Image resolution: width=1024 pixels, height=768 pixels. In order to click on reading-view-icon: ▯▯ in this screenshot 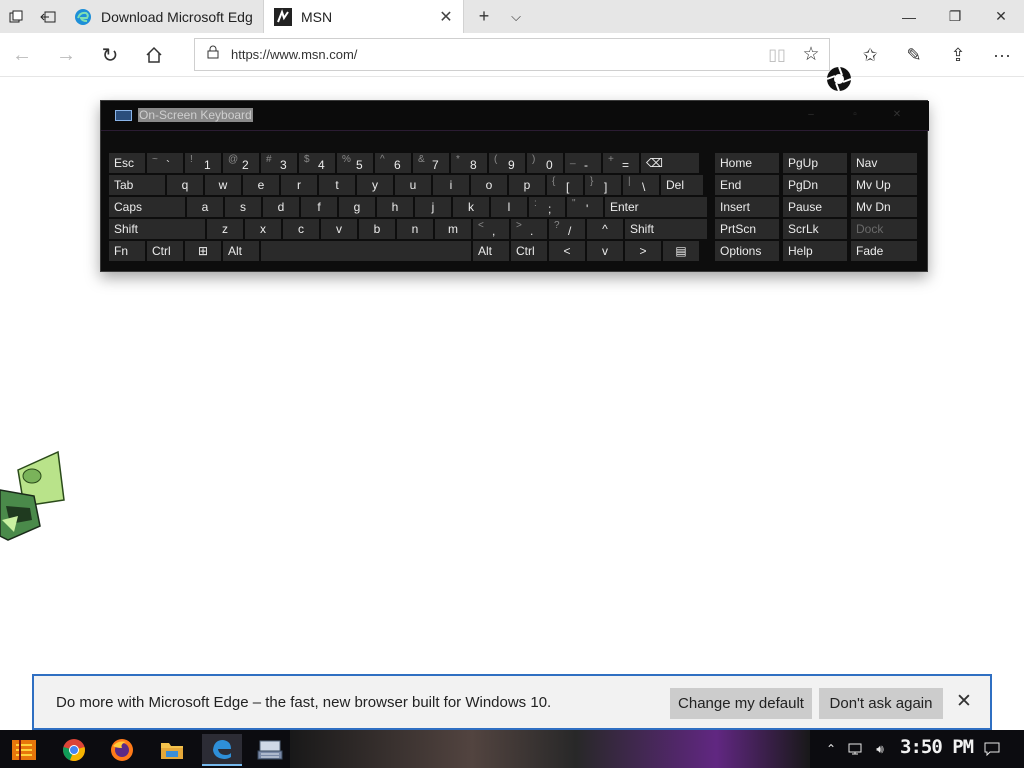, I will do `click(777, 55)`.